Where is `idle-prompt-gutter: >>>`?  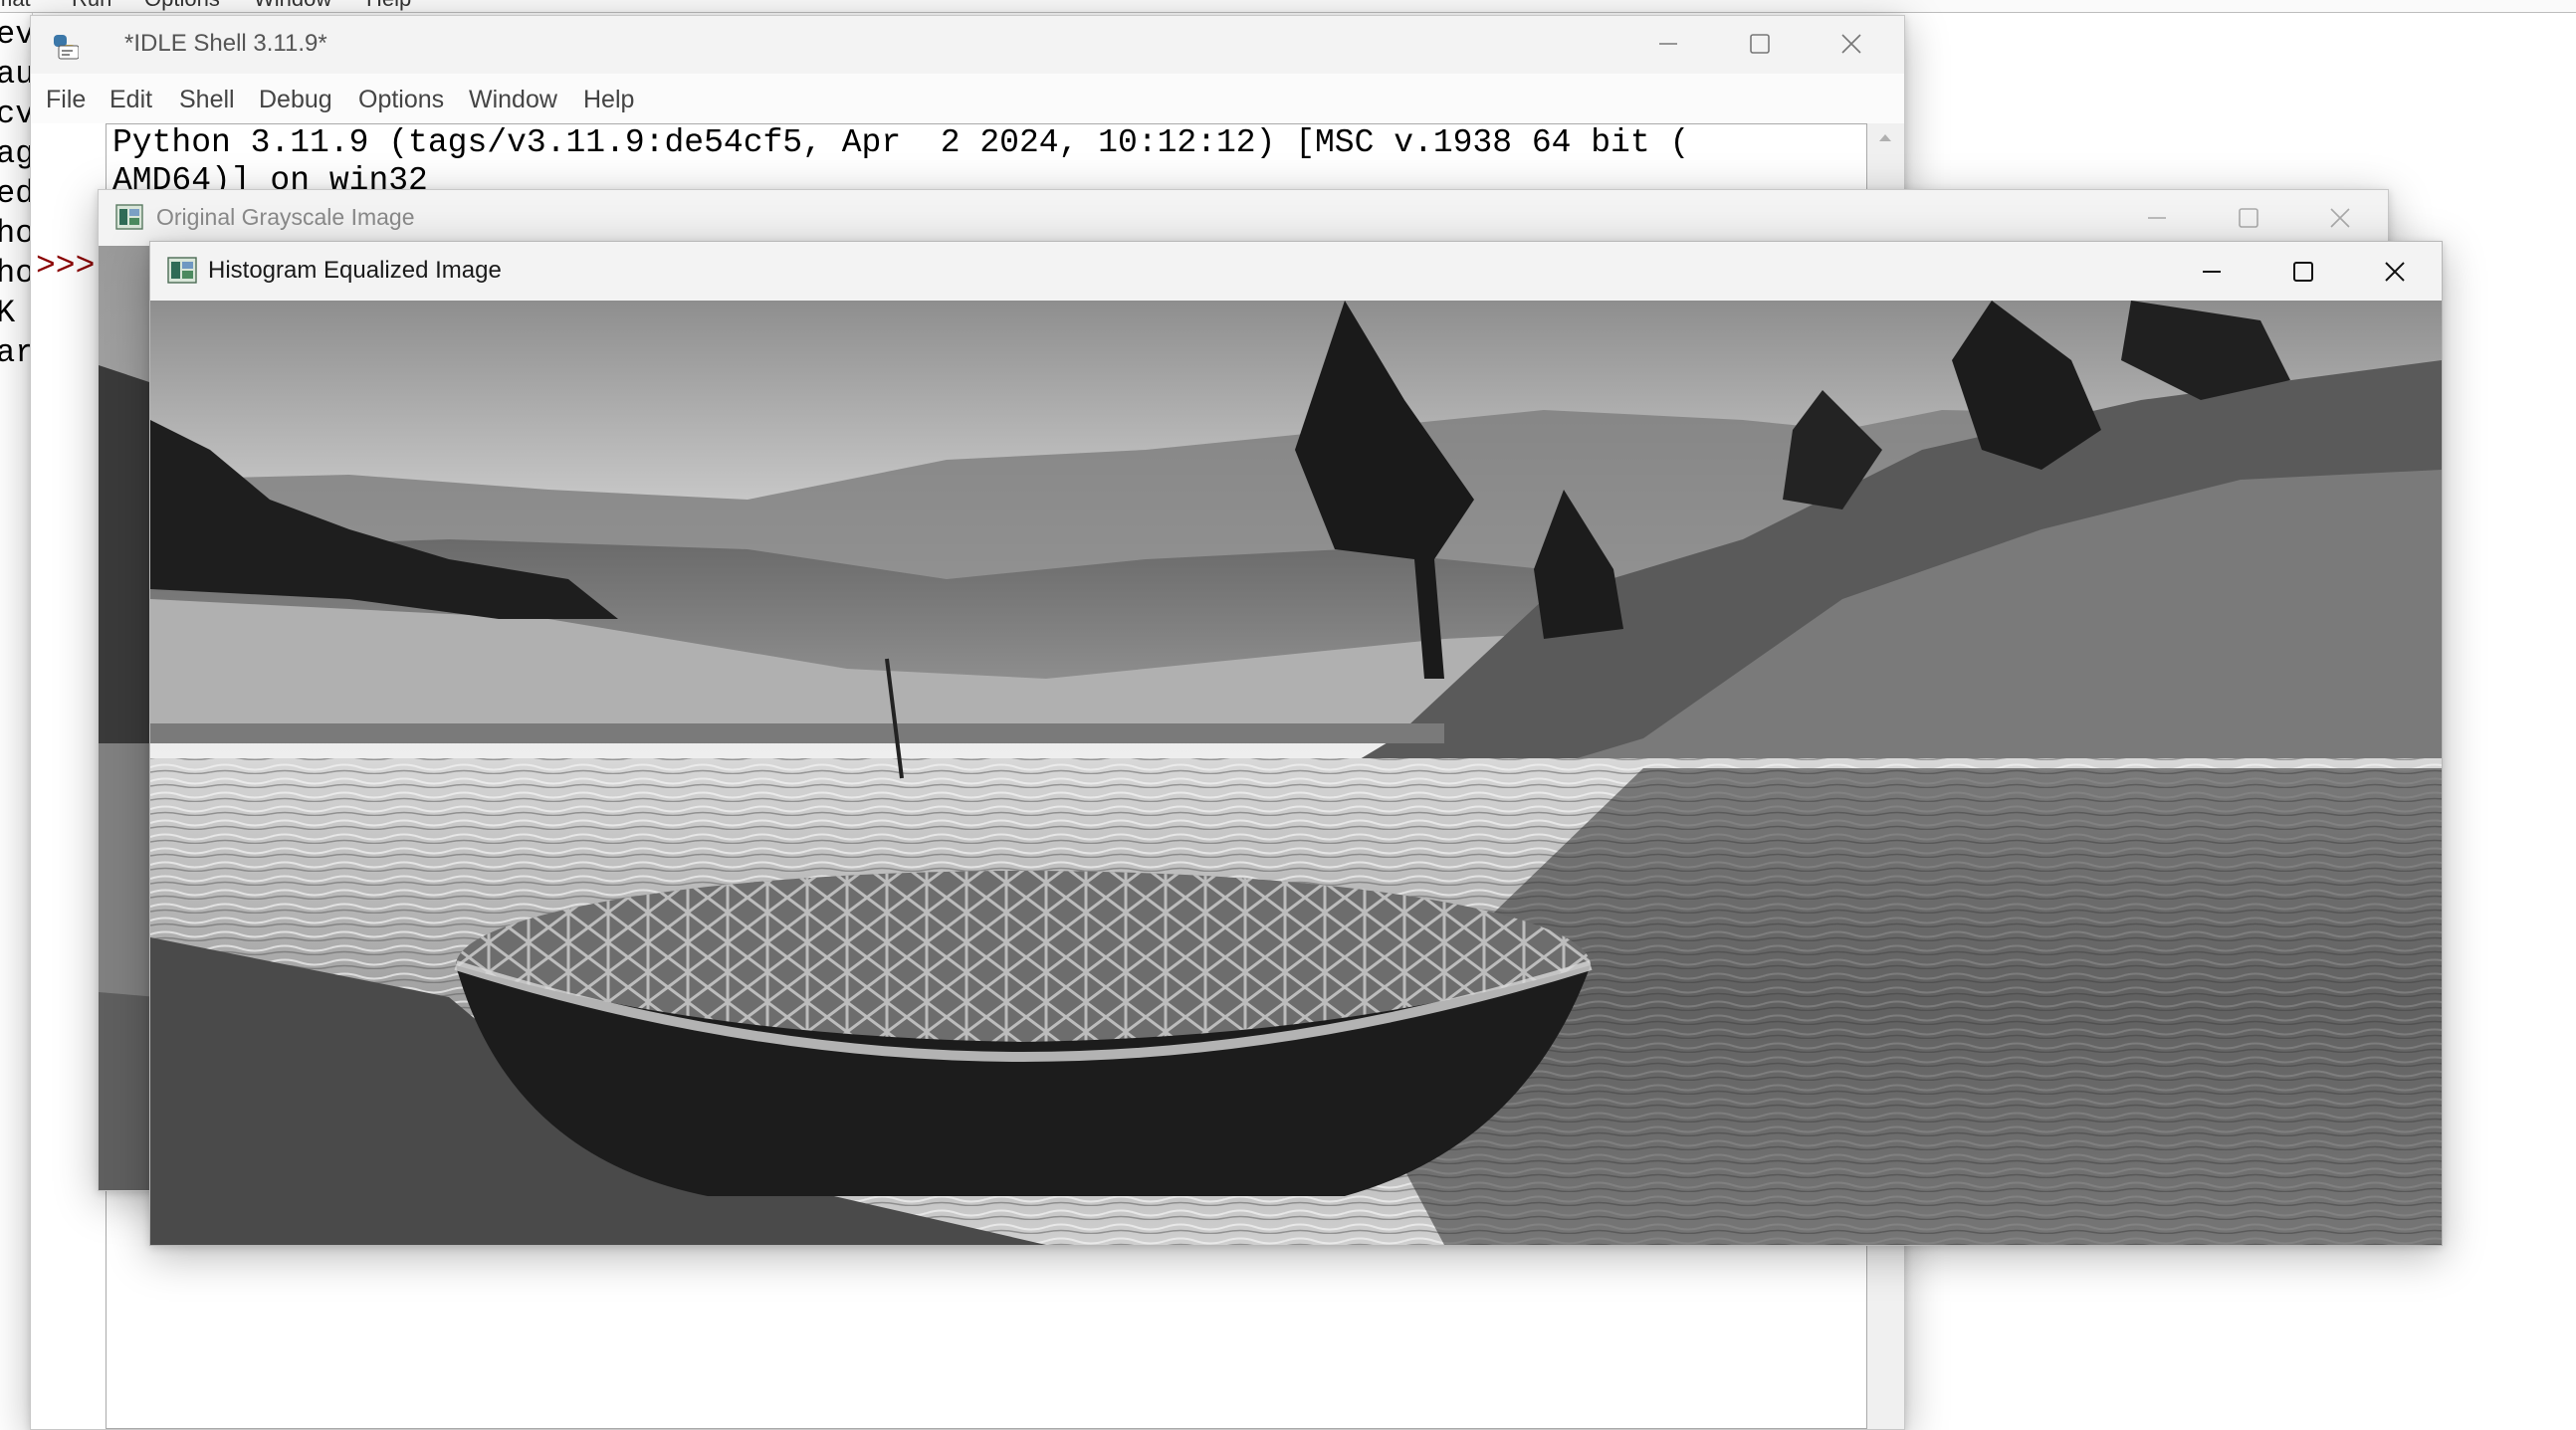
idle-prompt-gutter: >>> is located at coordinates (68, 776).